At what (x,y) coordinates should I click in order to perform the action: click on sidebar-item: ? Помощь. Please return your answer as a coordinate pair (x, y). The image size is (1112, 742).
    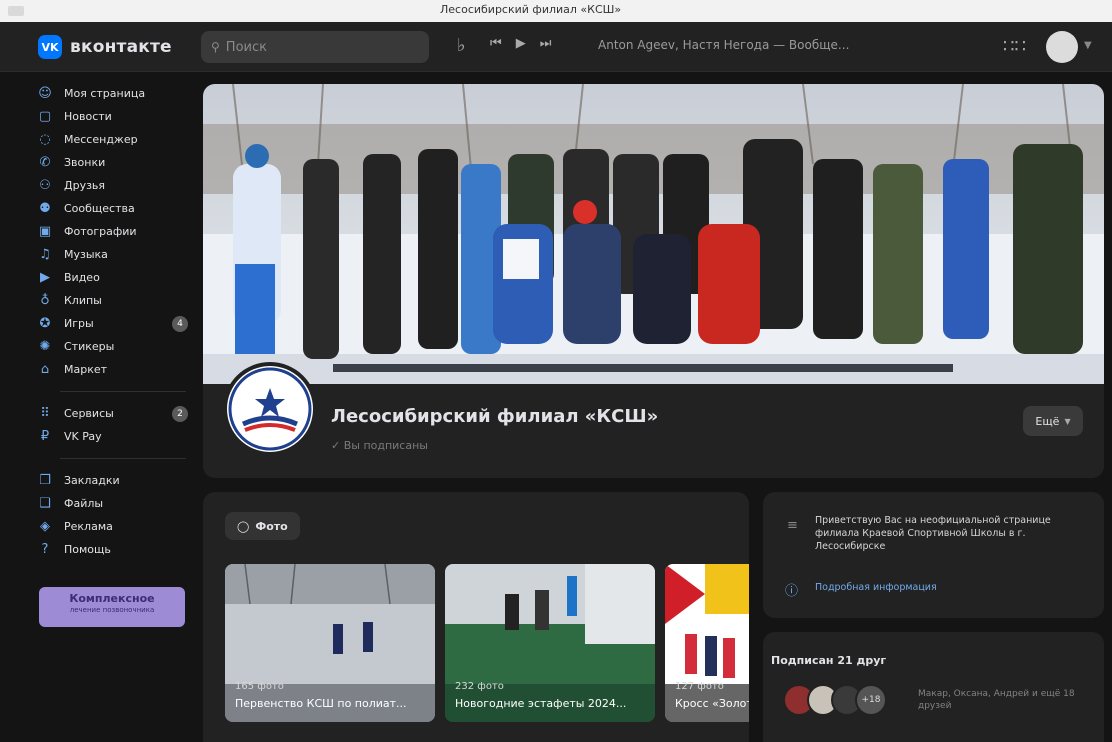
    Looking at the image, I should click on (114, 549).